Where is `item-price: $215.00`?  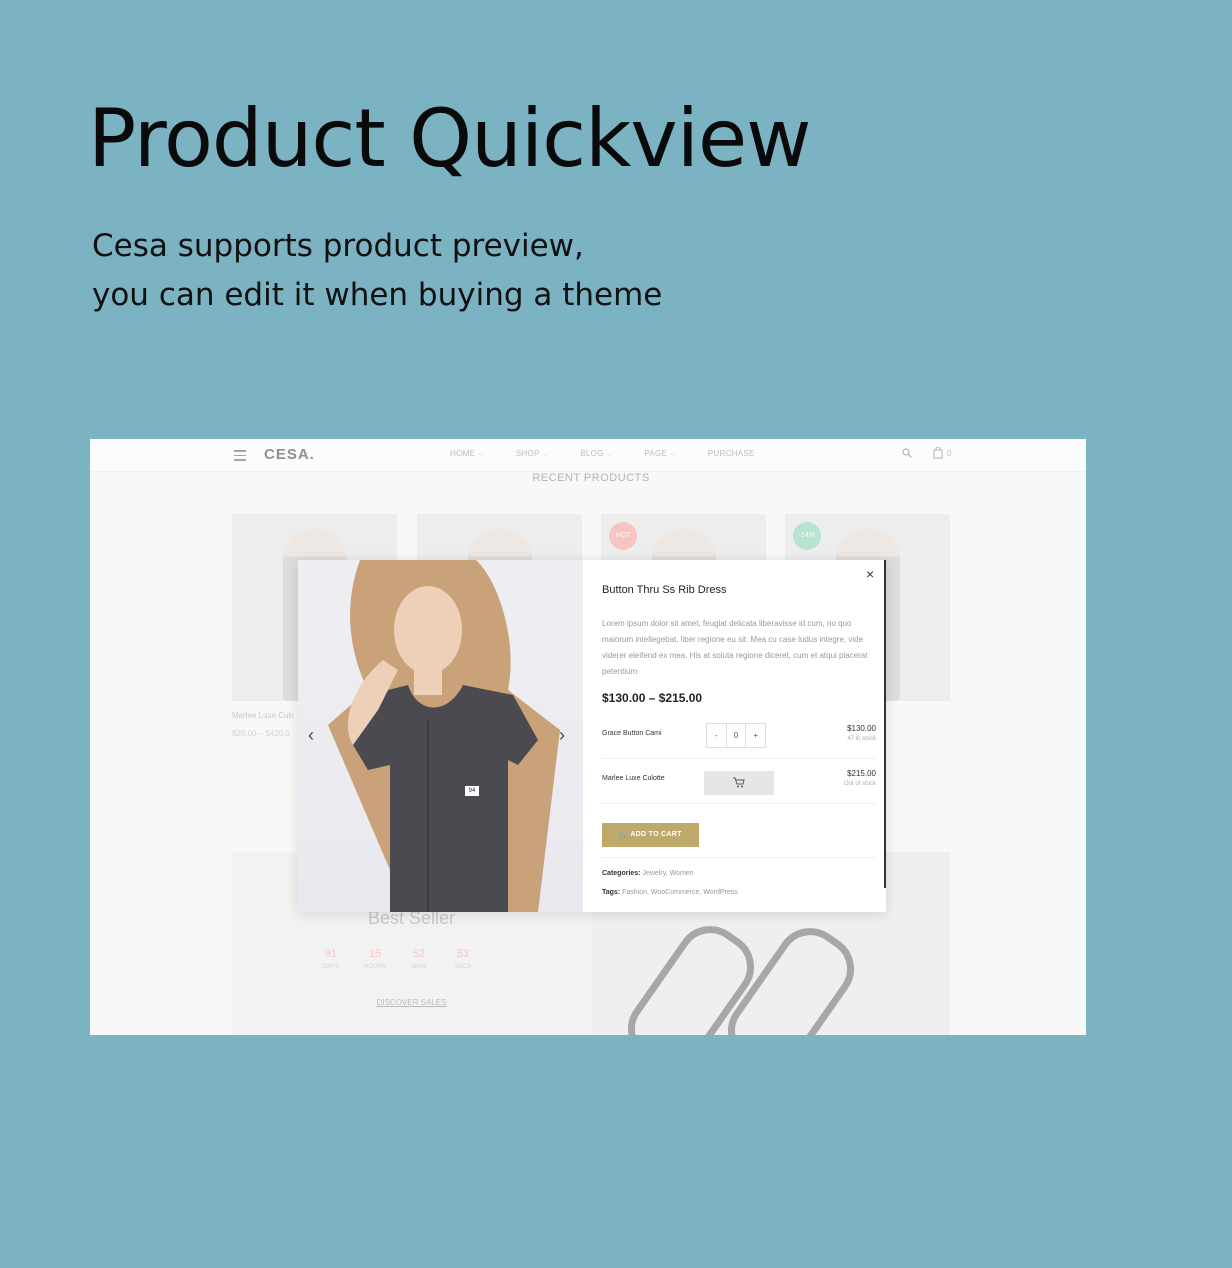
item-price: $215.00 is located at coordinates (861, 773).